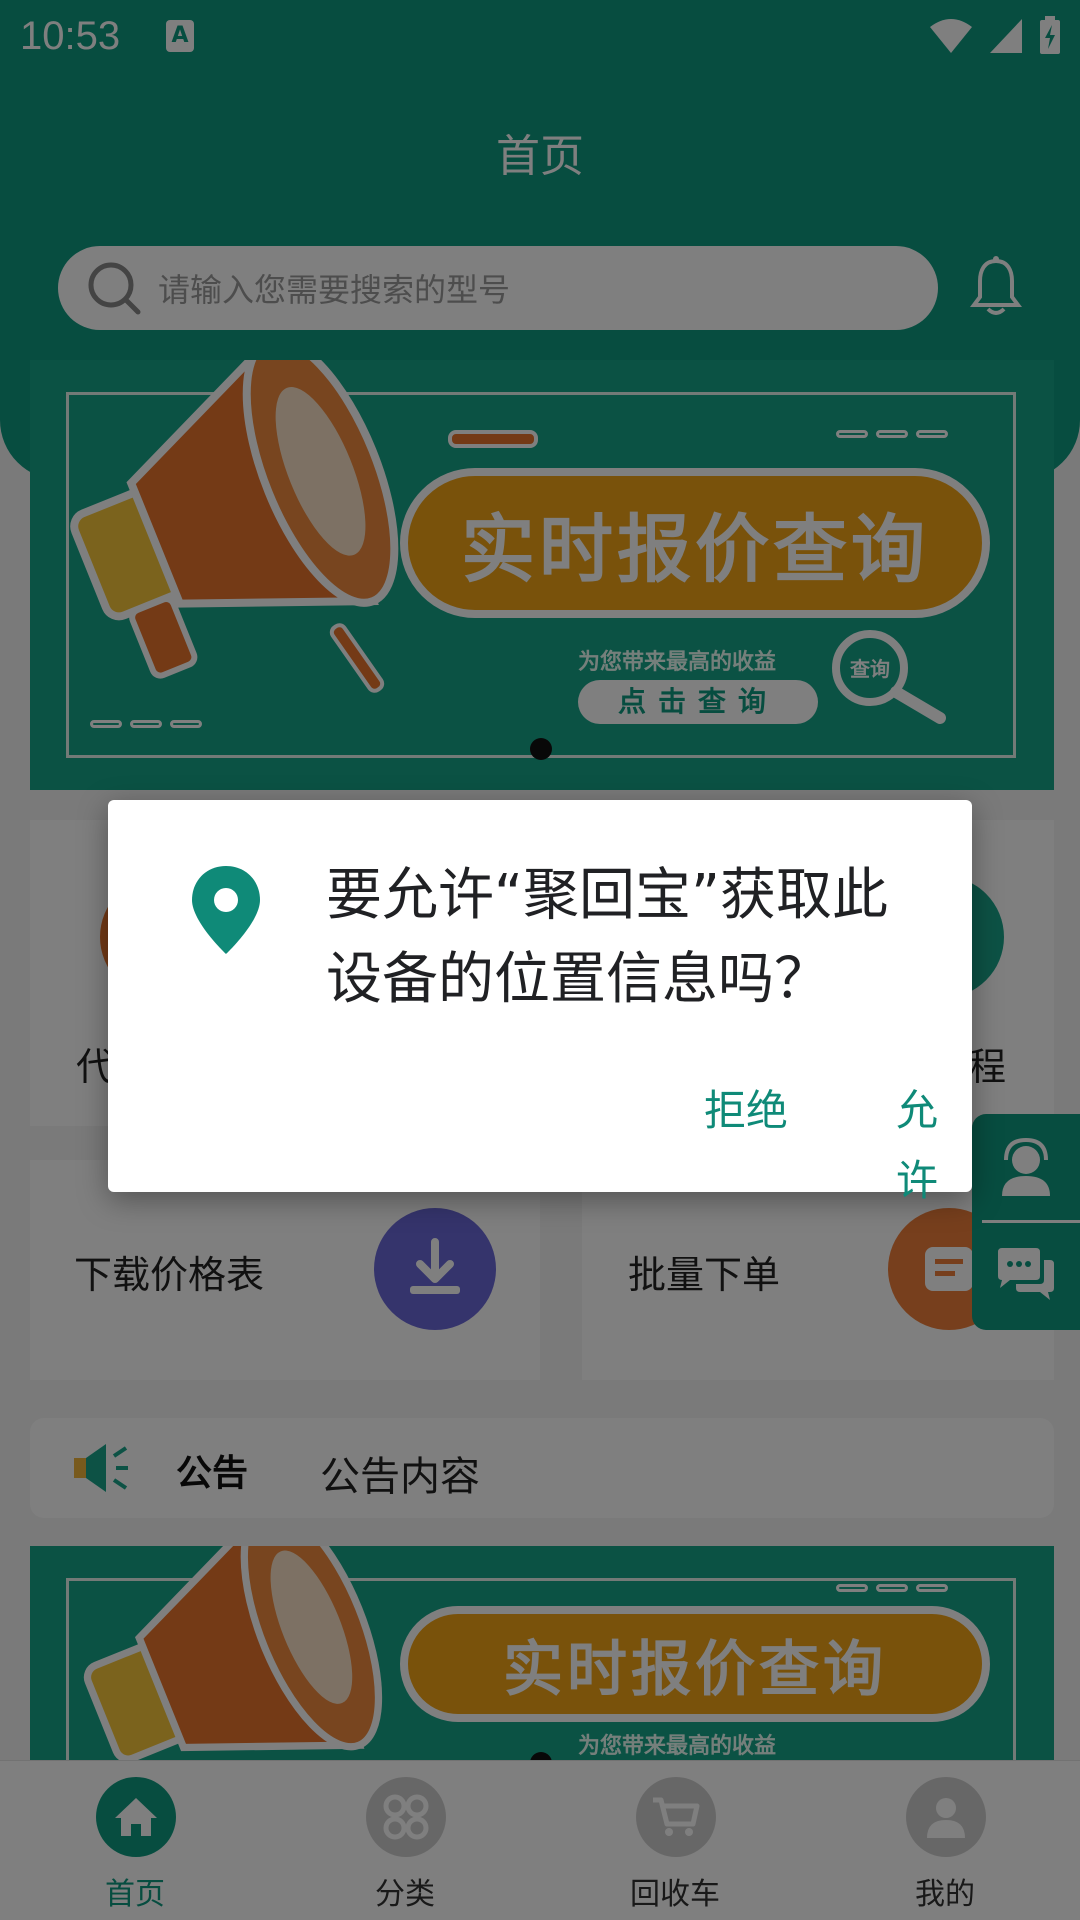 The image size is (1080, 1920). I want to click on allow-button: 允许, so click(921, 1140).